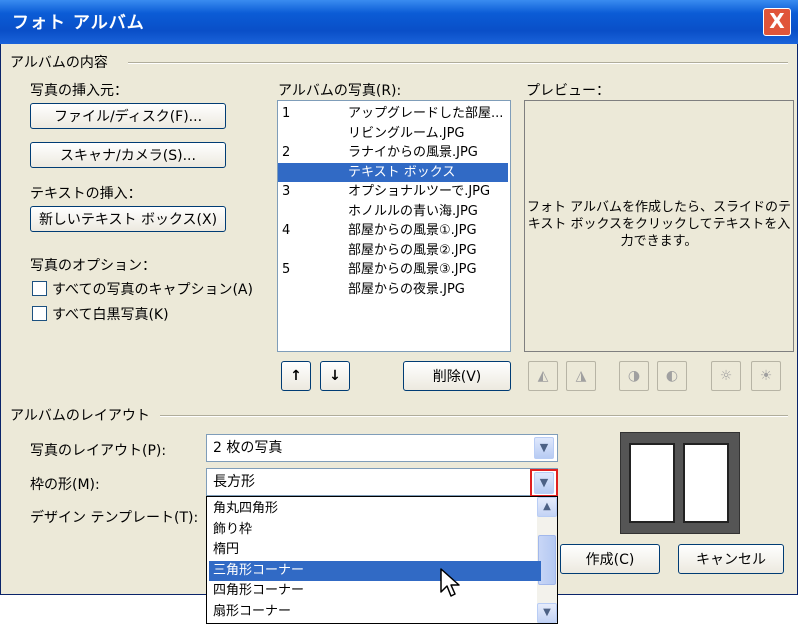  What do you see at coordinates (375, 509) in the screenshot?
I see `frame-shape-option: 角丸四角形` at bounding box center [375, 509].